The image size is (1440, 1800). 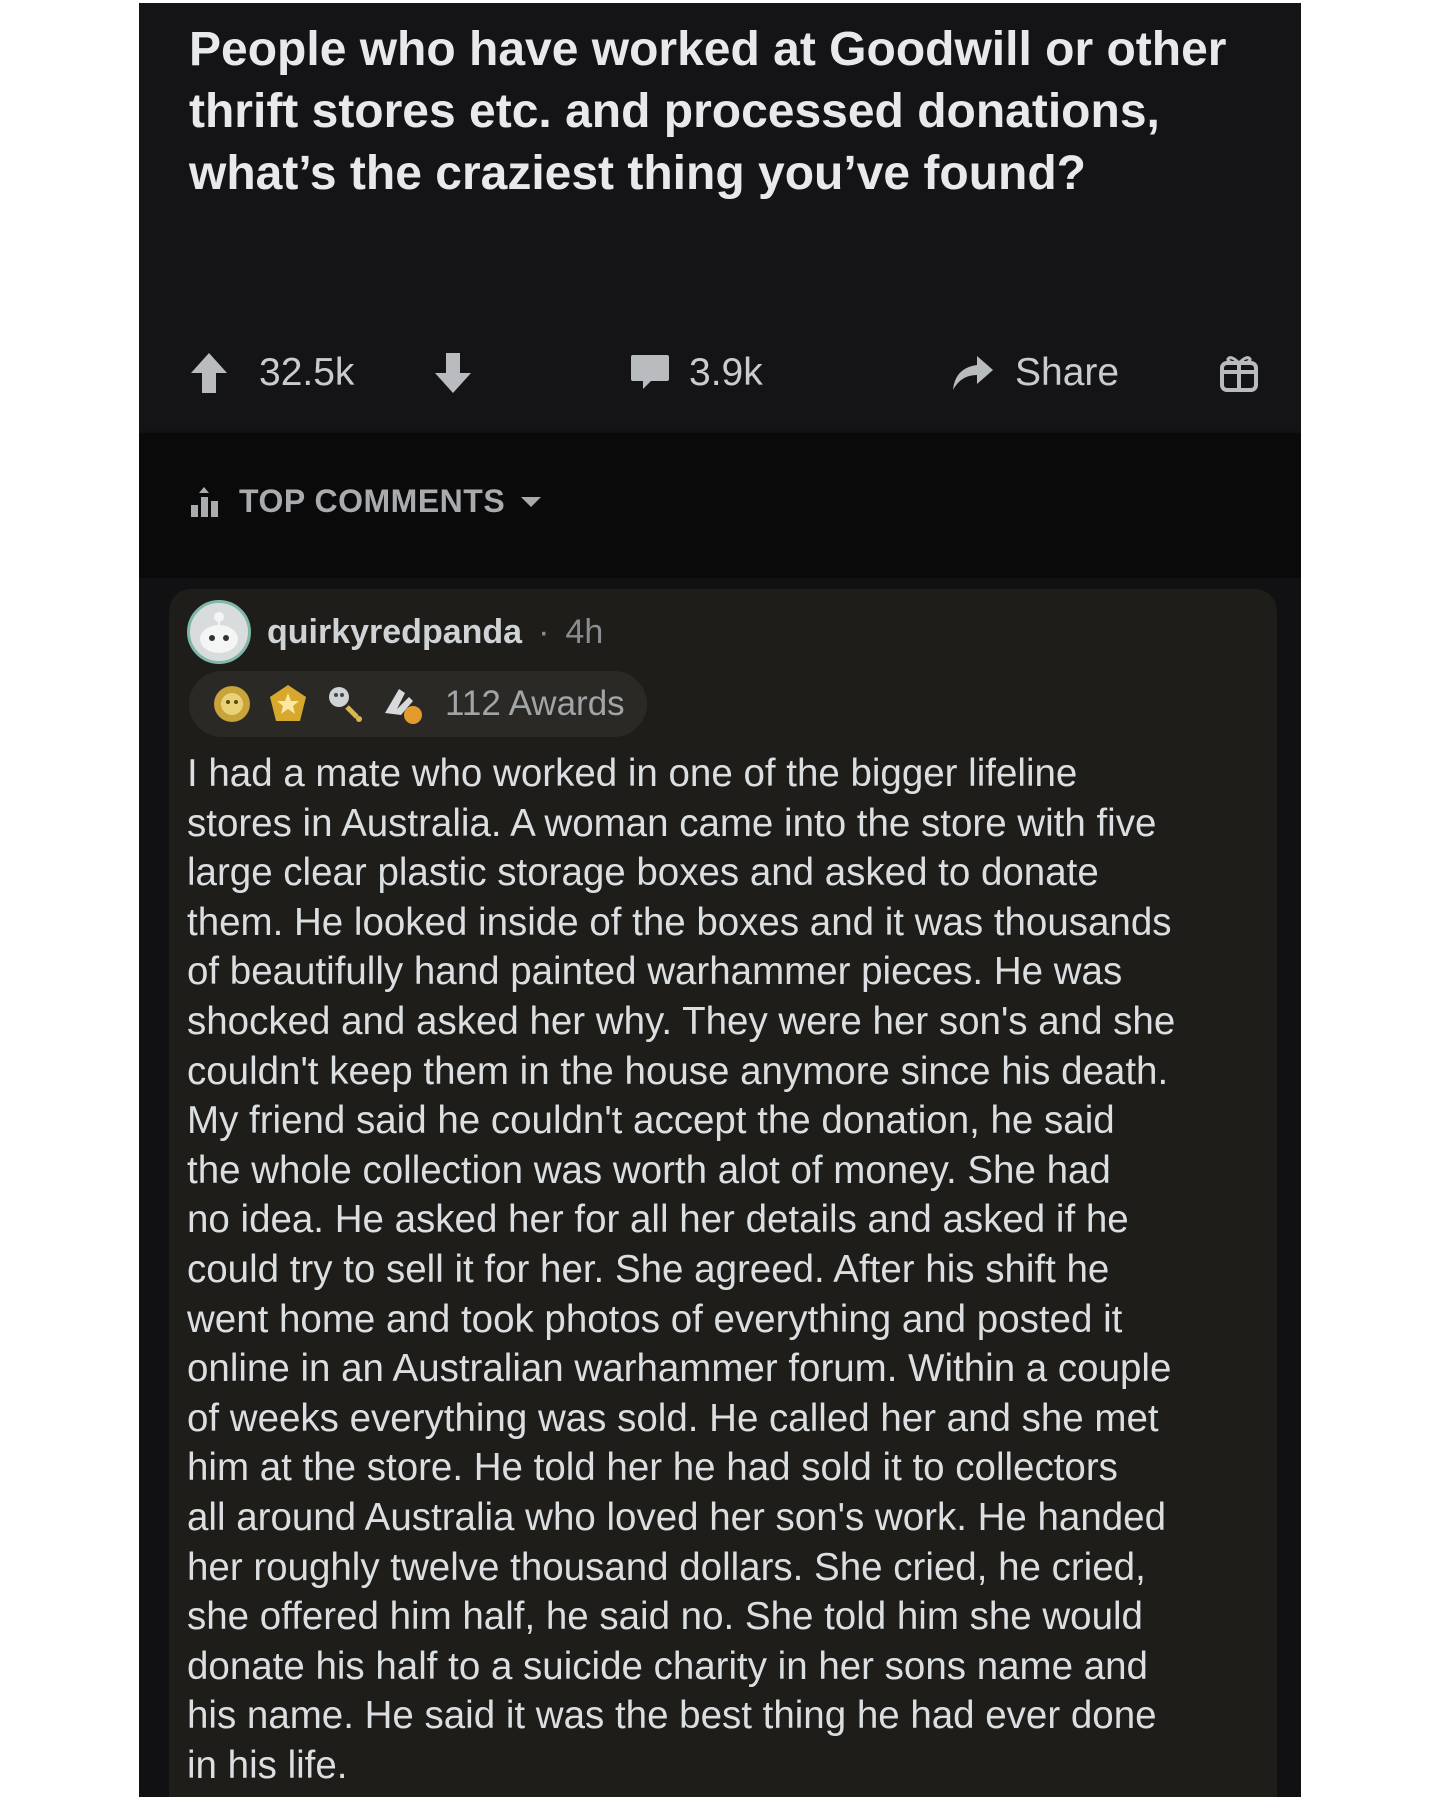 I want to click on gift-icon, so click(x=1239, y=373).